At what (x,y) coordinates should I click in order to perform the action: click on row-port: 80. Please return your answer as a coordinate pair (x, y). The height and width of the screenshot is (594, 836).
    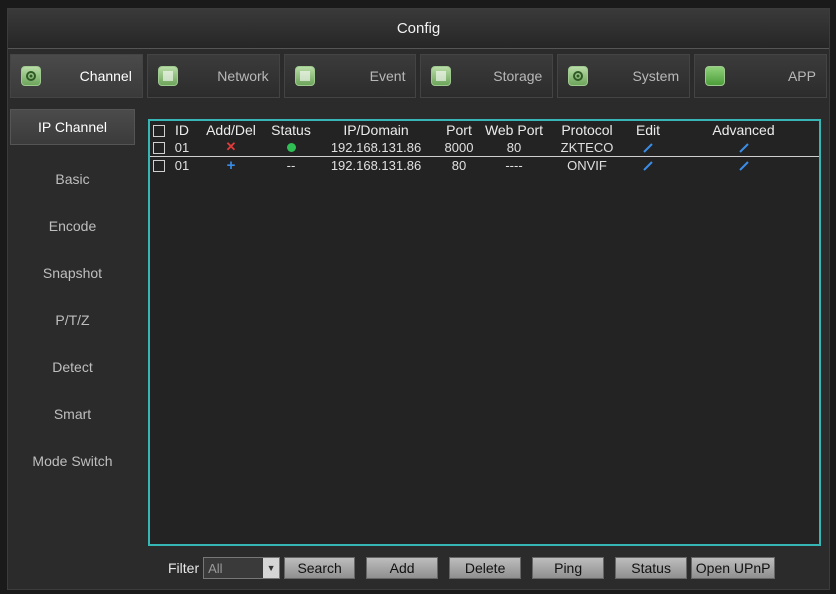
    Looking at the image, I should click on (459, 165).